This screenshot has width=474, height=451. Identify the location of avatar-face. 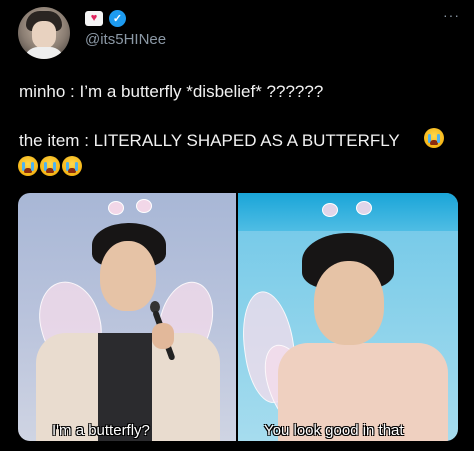
(44, 35).